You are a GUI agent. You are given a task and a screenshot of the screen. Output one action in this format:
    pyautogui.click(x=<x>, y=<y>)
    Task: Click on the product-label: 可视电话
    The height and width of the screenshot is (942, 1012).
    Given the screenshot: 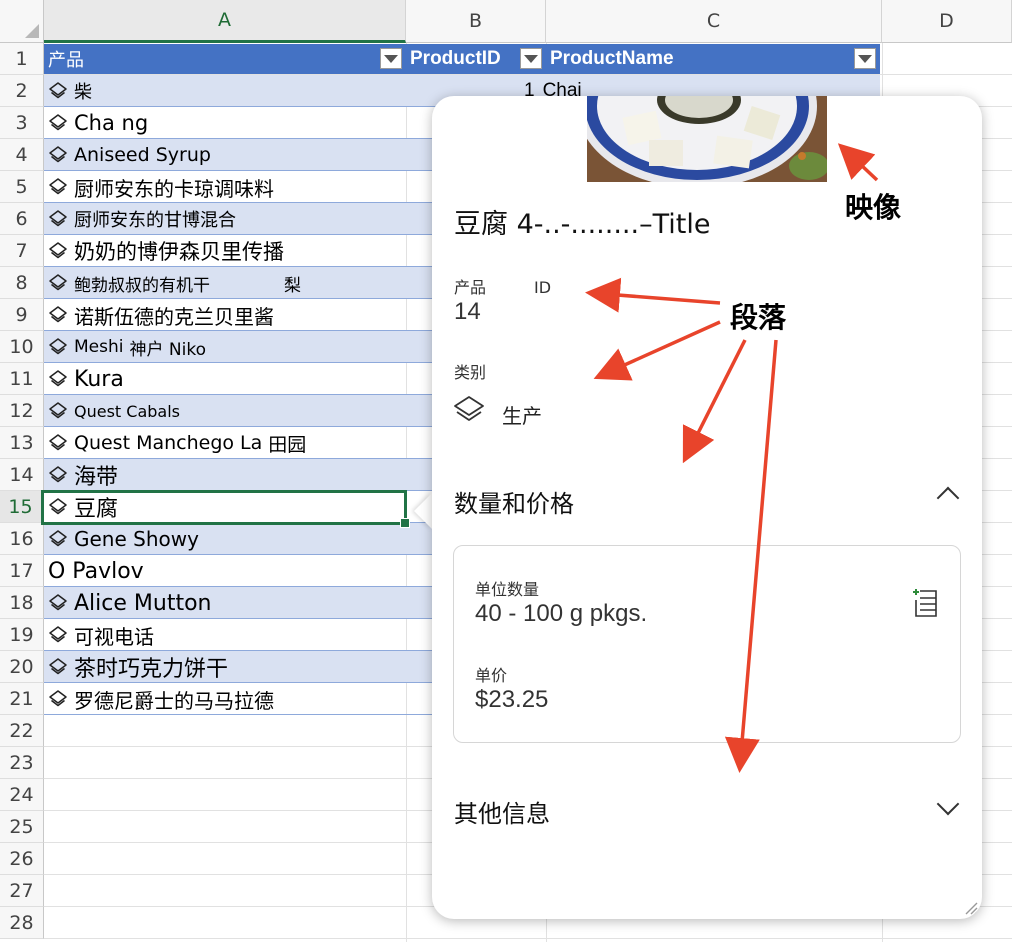 What is the action you would take?
    pyautogui.click(x=114, y=636)
    